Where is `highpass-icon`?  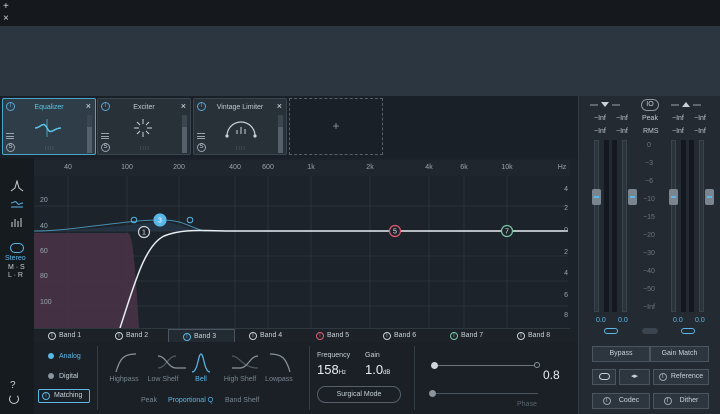 highpass-icon is located at coordinates (126, 363).